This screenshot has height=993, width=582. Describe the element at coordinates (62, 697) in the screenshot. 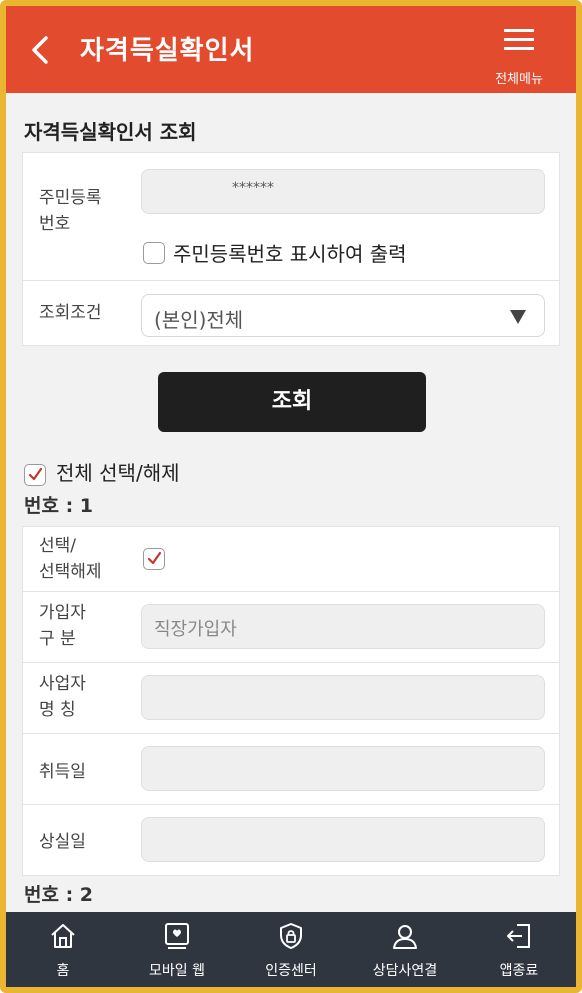

I see `business-name-label: 사업자 명 칭` at that location.